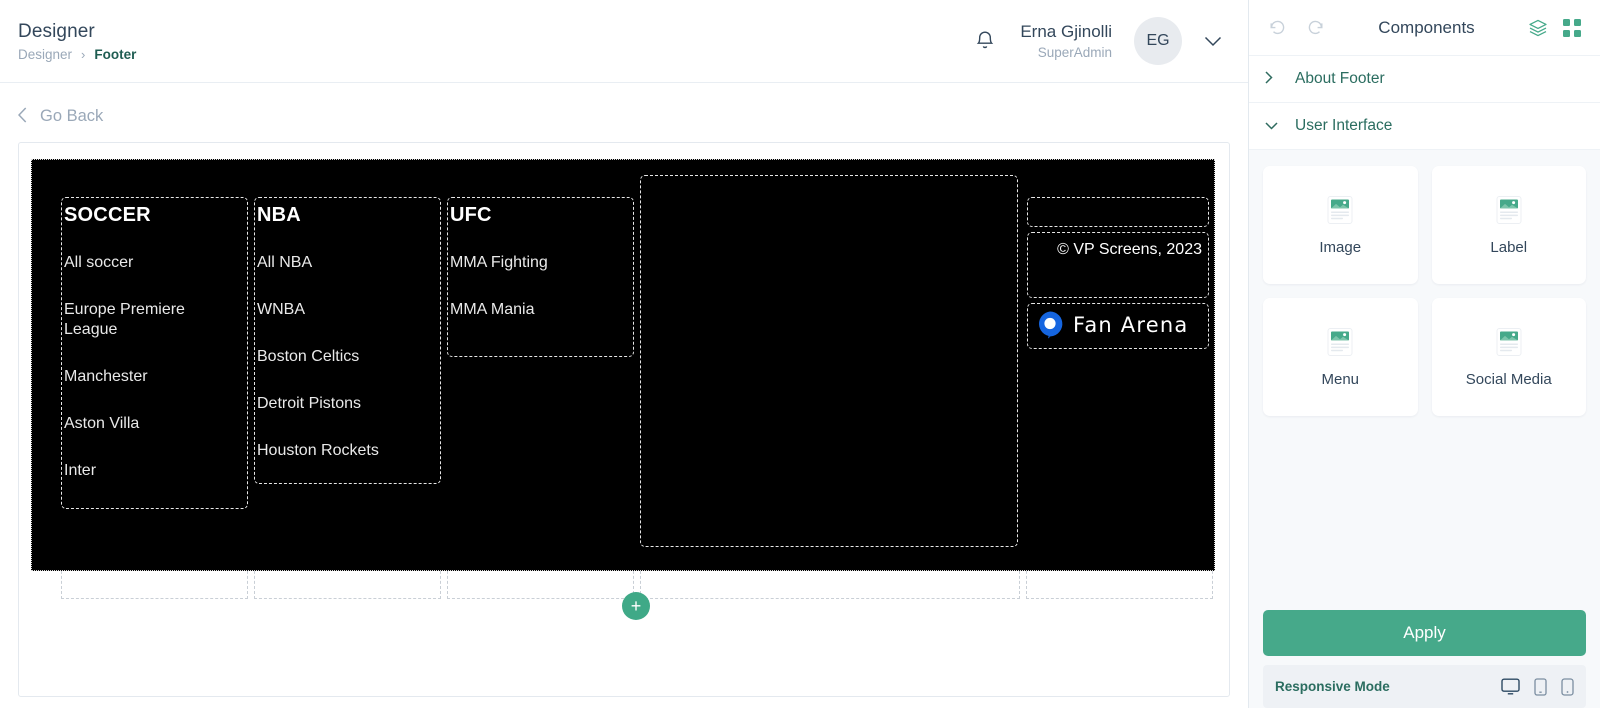  Describe the element at coordinates (77, 54) in the screenshot. I see `breadcrumb: Designer › Footer` at that location.